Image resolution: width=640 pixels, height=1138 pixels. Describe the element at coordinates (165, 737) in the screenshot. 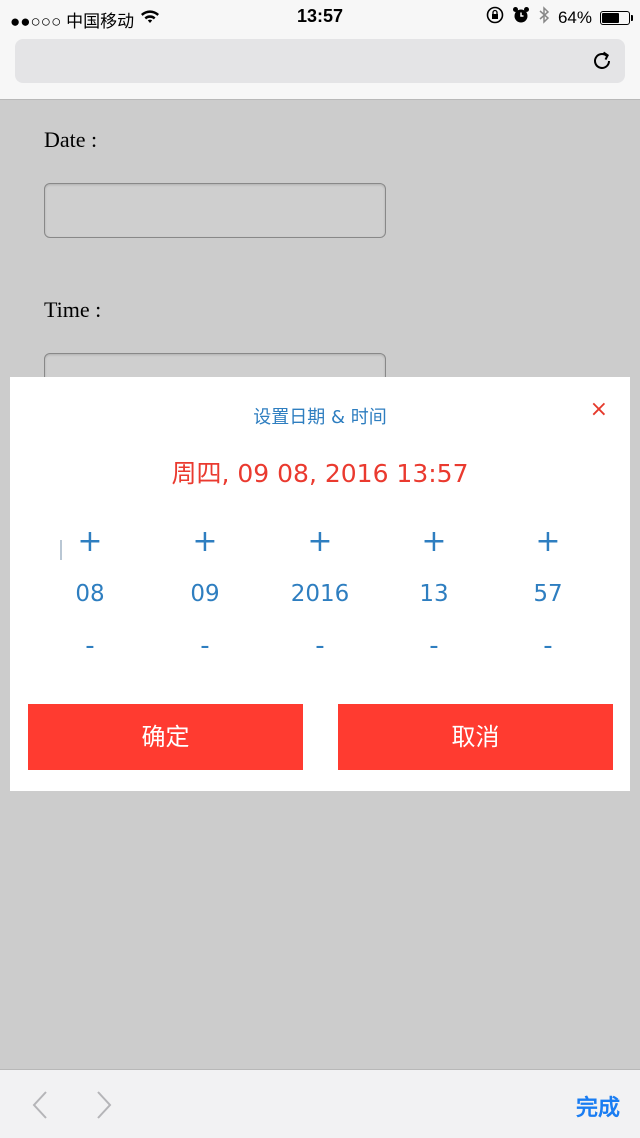

I see `confirm-button: 确定` at that location.